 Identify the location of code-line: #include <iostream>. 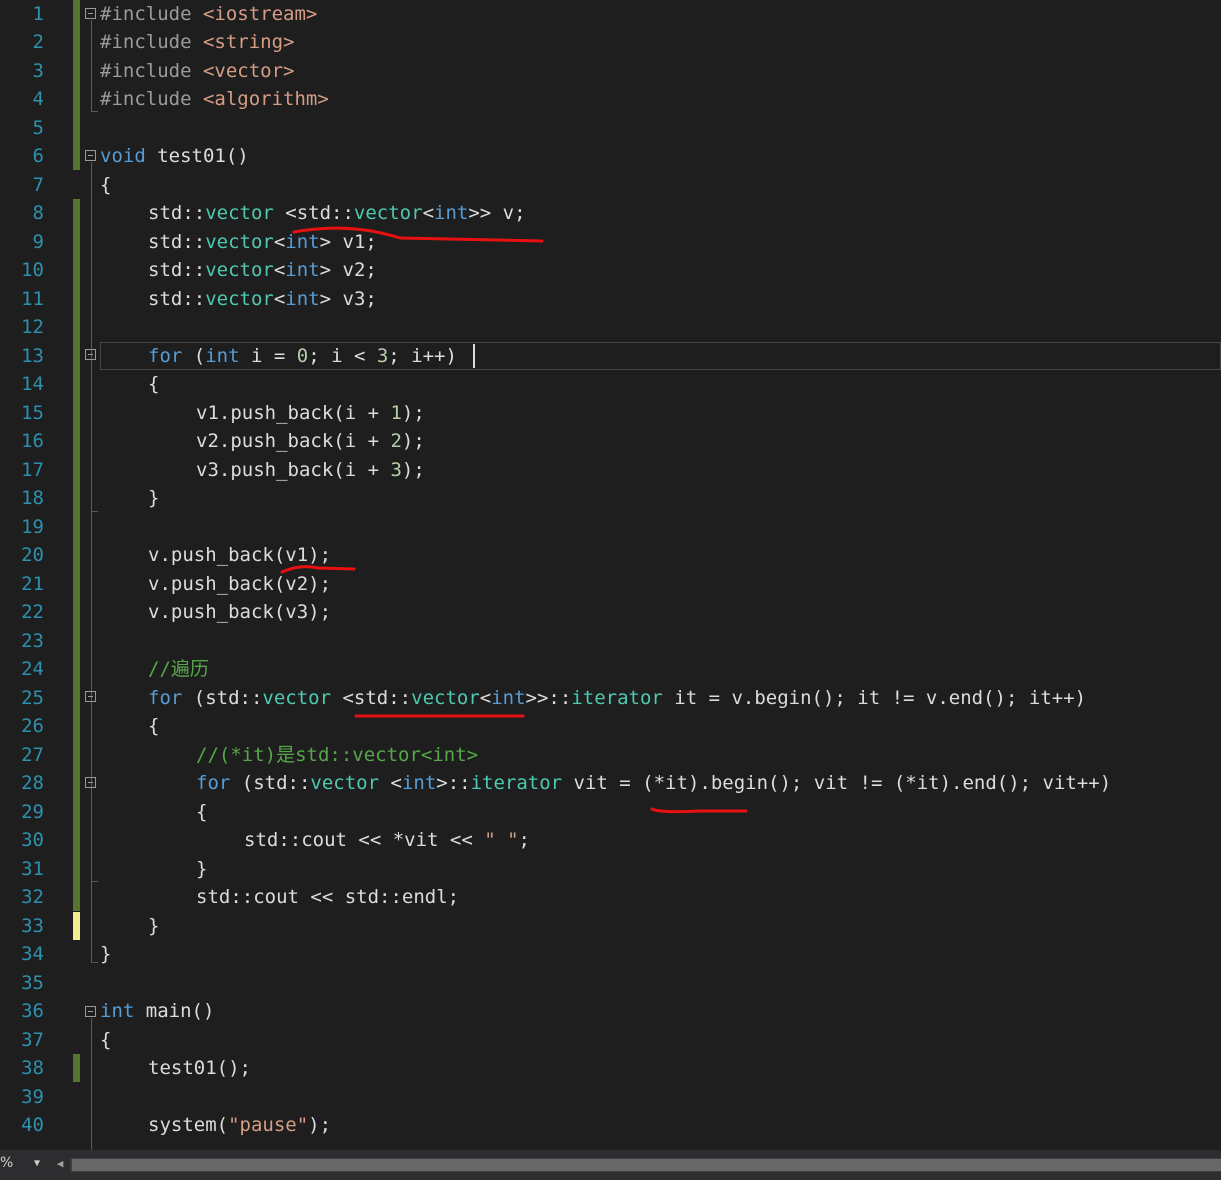
(208, 14).